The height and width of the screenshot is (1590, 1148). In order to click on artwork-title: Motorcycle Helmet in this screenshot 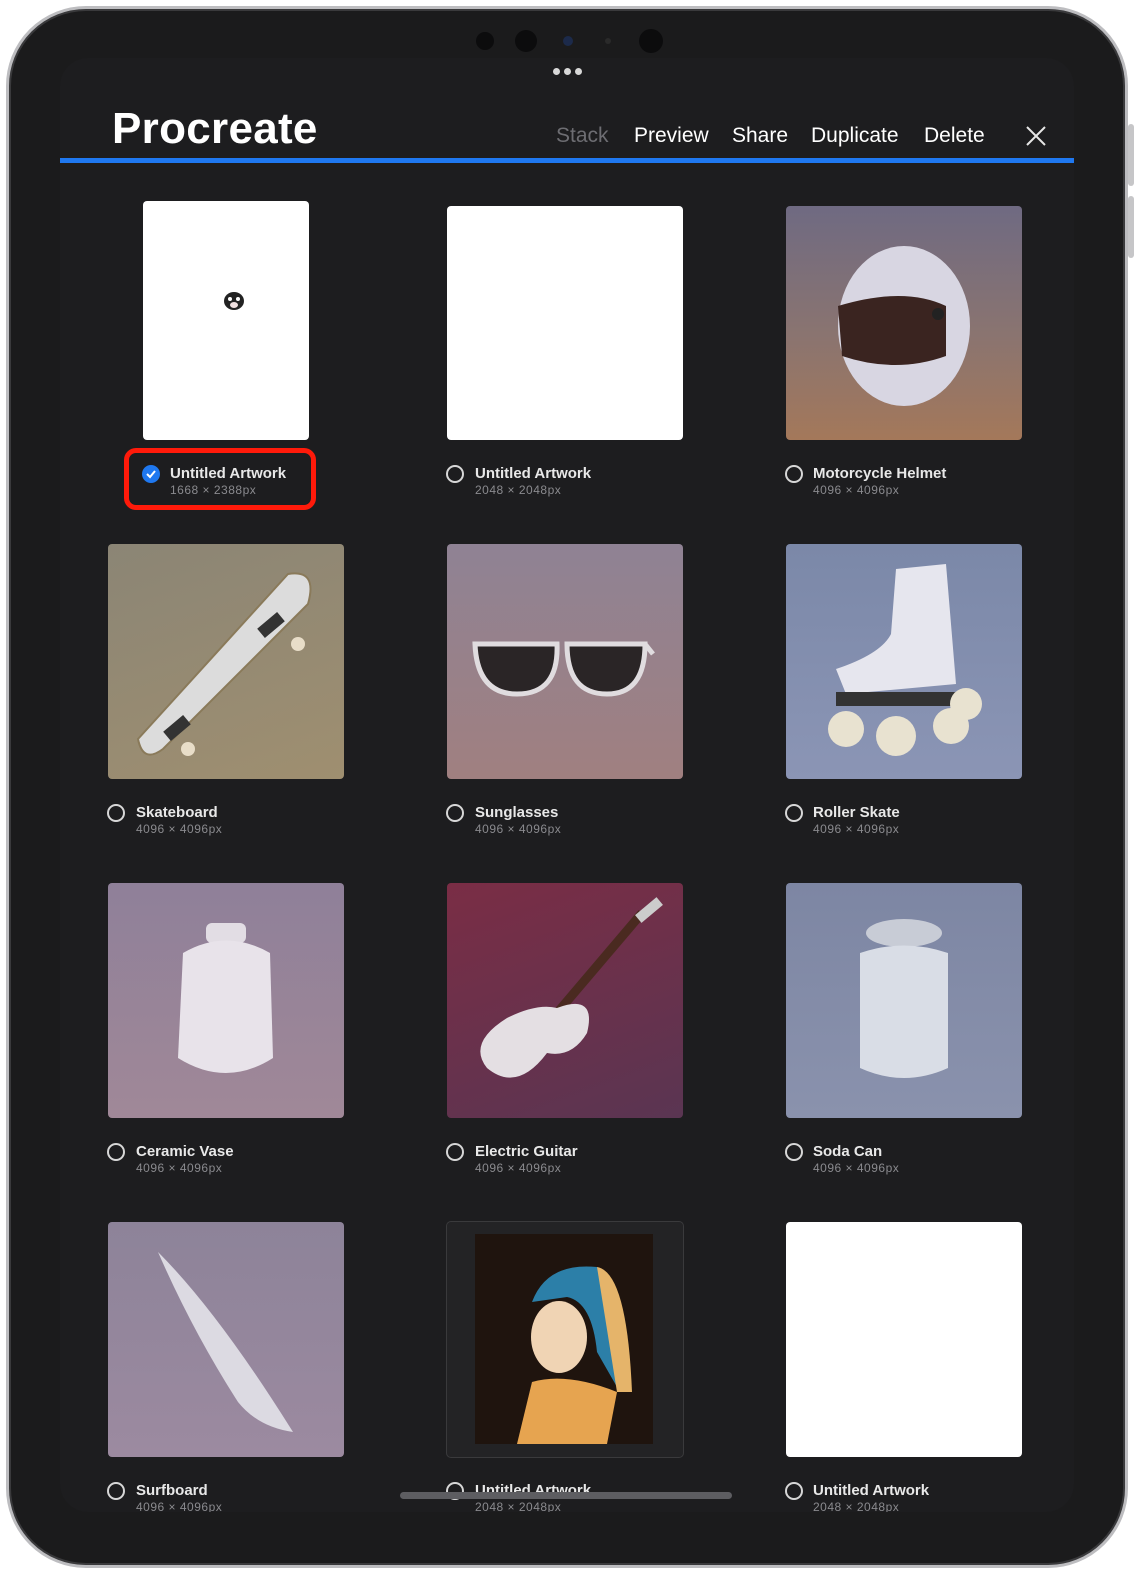, I will do `click(879, 473)`.